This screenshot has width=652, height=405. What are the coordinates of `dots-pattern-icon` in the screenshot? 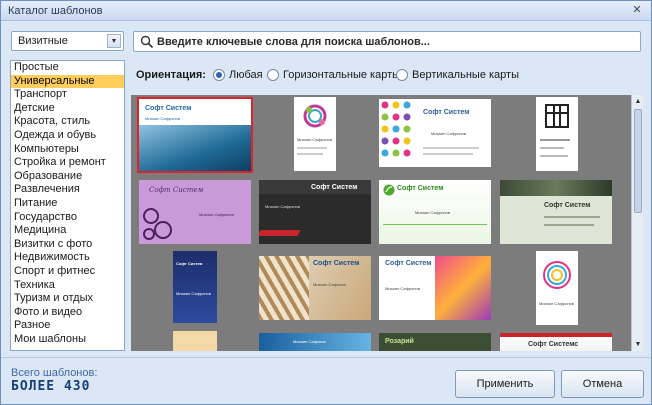 It's located at (396, 129).